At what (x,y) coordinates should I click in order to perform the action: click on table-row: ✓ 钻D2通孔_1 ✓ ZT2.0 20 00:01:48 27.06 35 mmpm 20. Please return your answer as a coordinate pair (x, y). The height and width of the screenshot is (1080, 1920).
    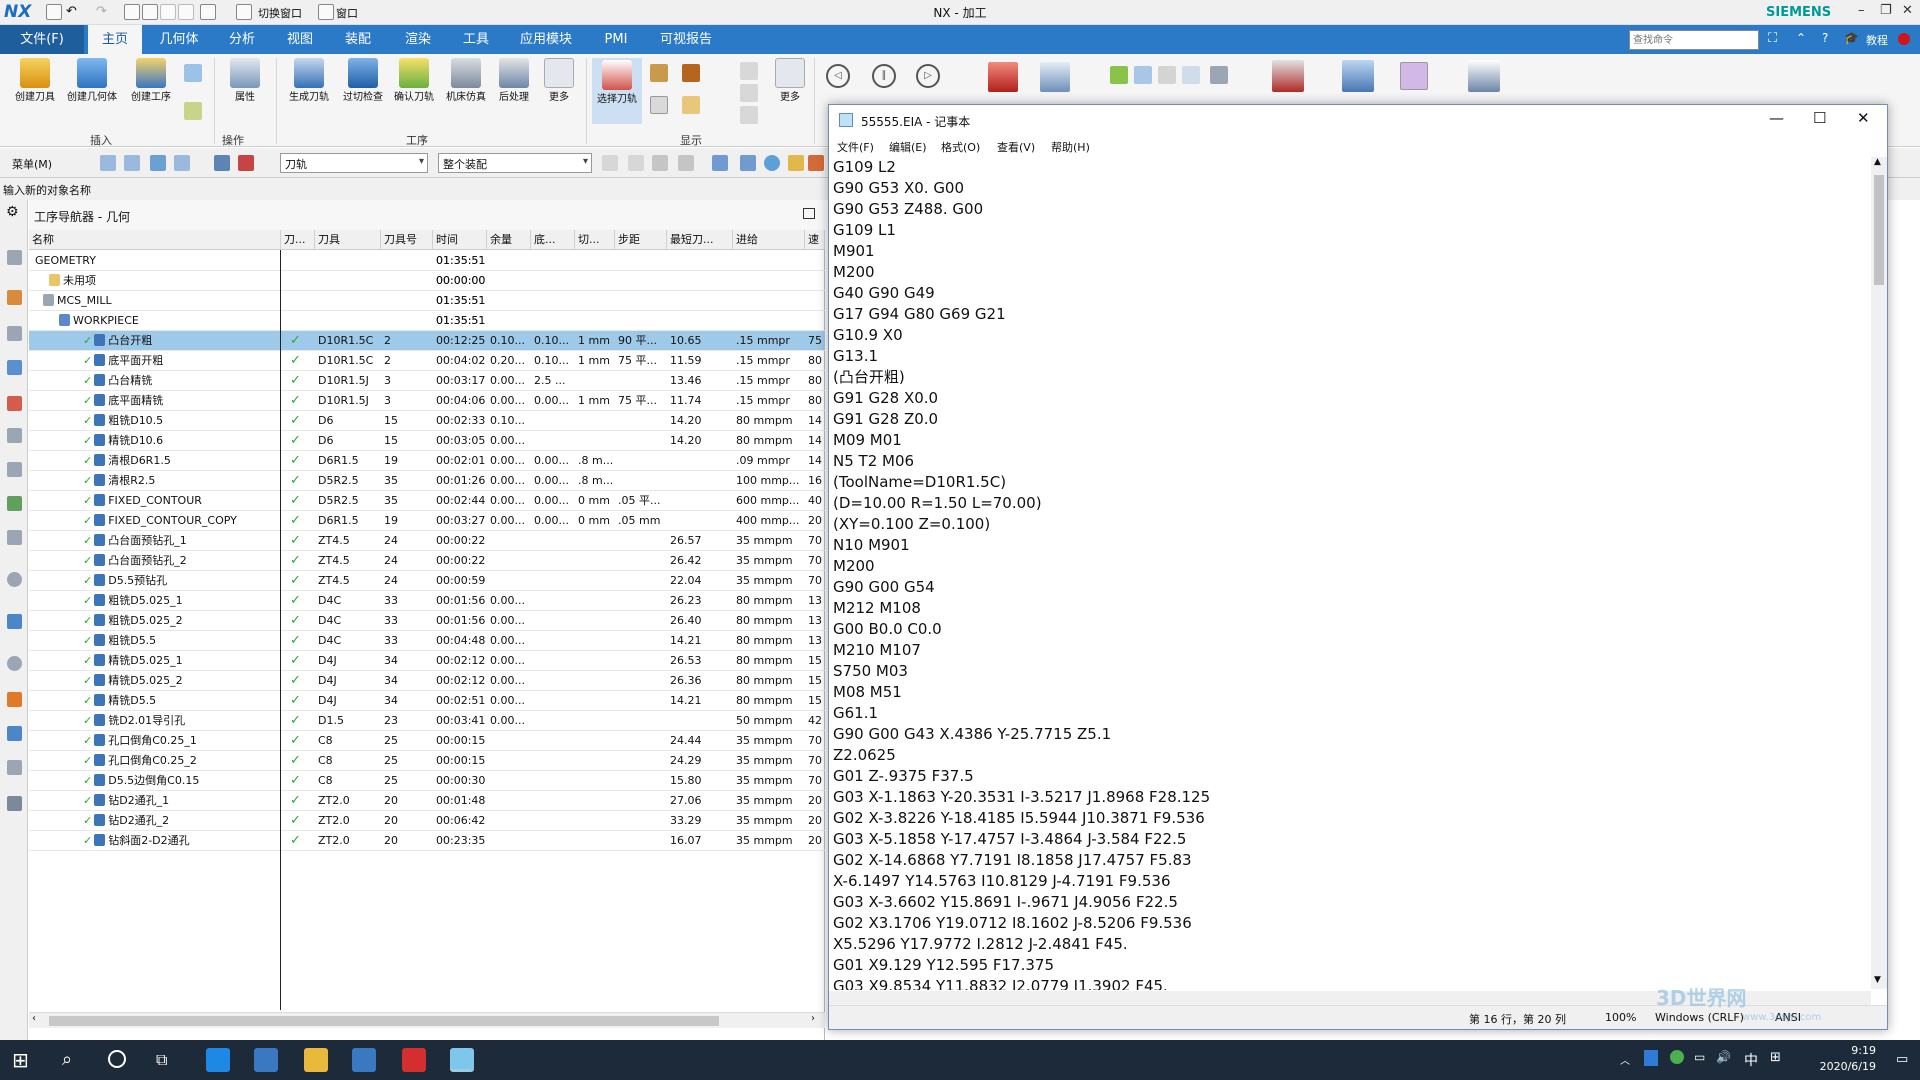
    Looking at the image, I should click on (427, 801).